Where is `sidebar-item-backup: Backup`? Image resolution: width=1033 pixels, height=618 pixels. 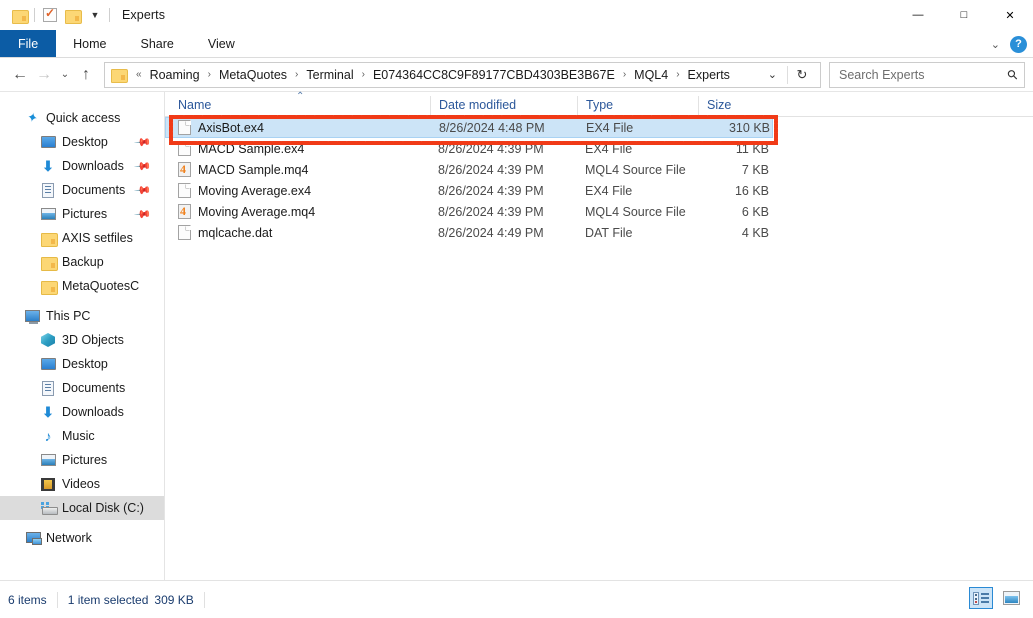 sidebar-item-backup: Backup is located at coordinates (82, 262).